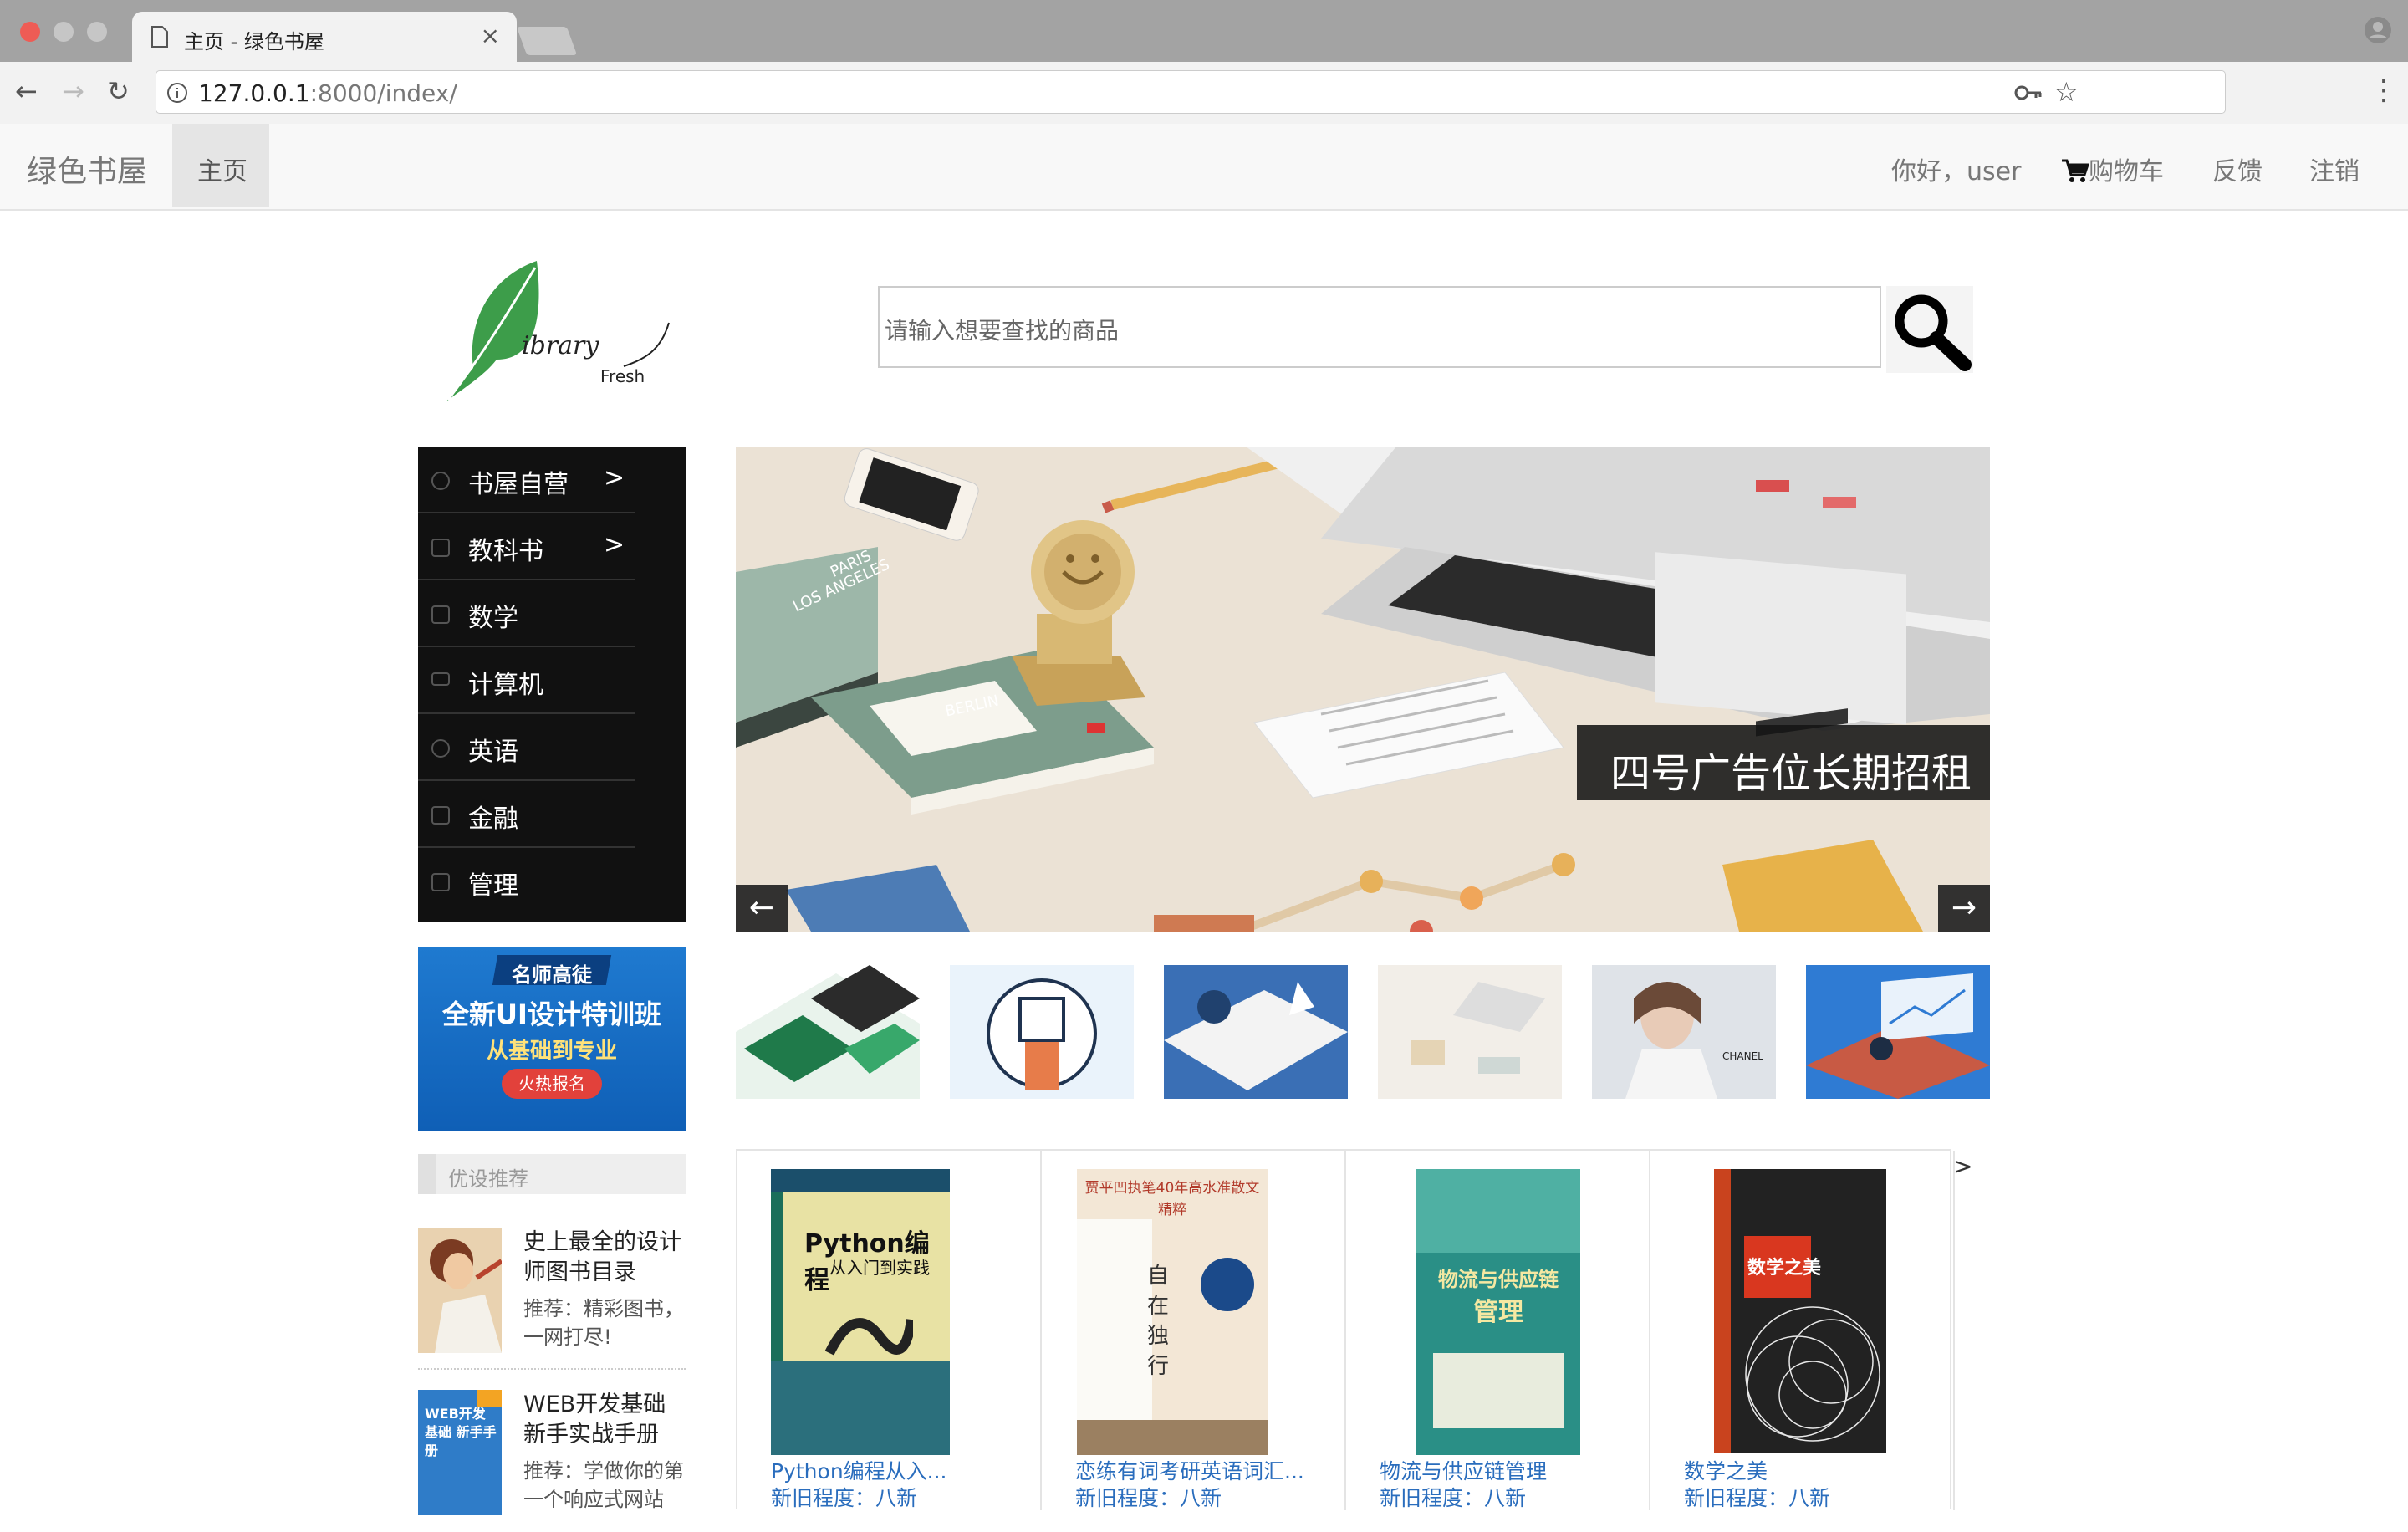 The image size is (2408, 1532). What do you see at coordinates (493, 618) in the screenshot?
I see `category-label: 数学` at bounding box center [493, 618].